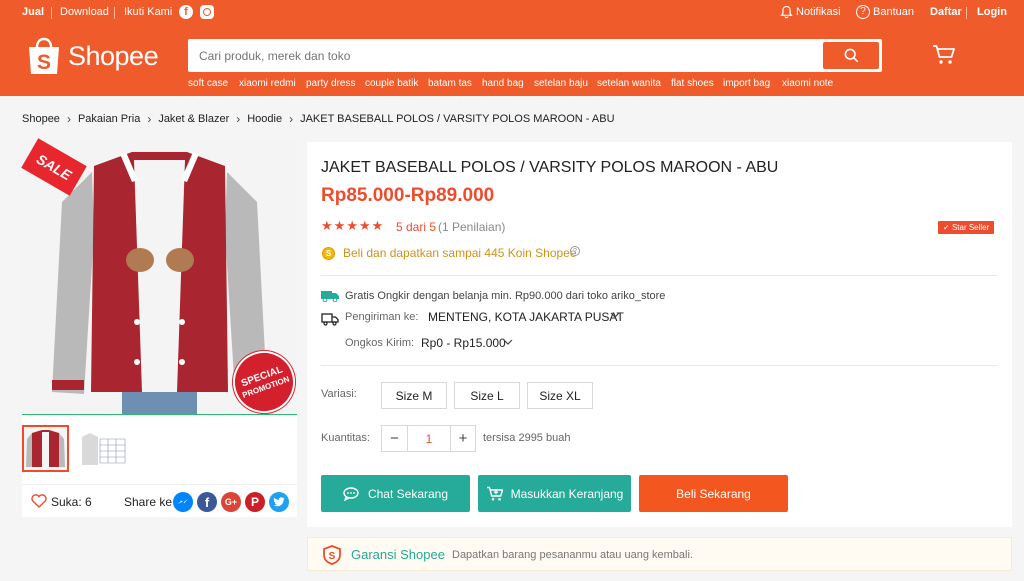 The width and height of the screenshot is (1024, 581). I want to click on svg-text: S, so click(332, 556).